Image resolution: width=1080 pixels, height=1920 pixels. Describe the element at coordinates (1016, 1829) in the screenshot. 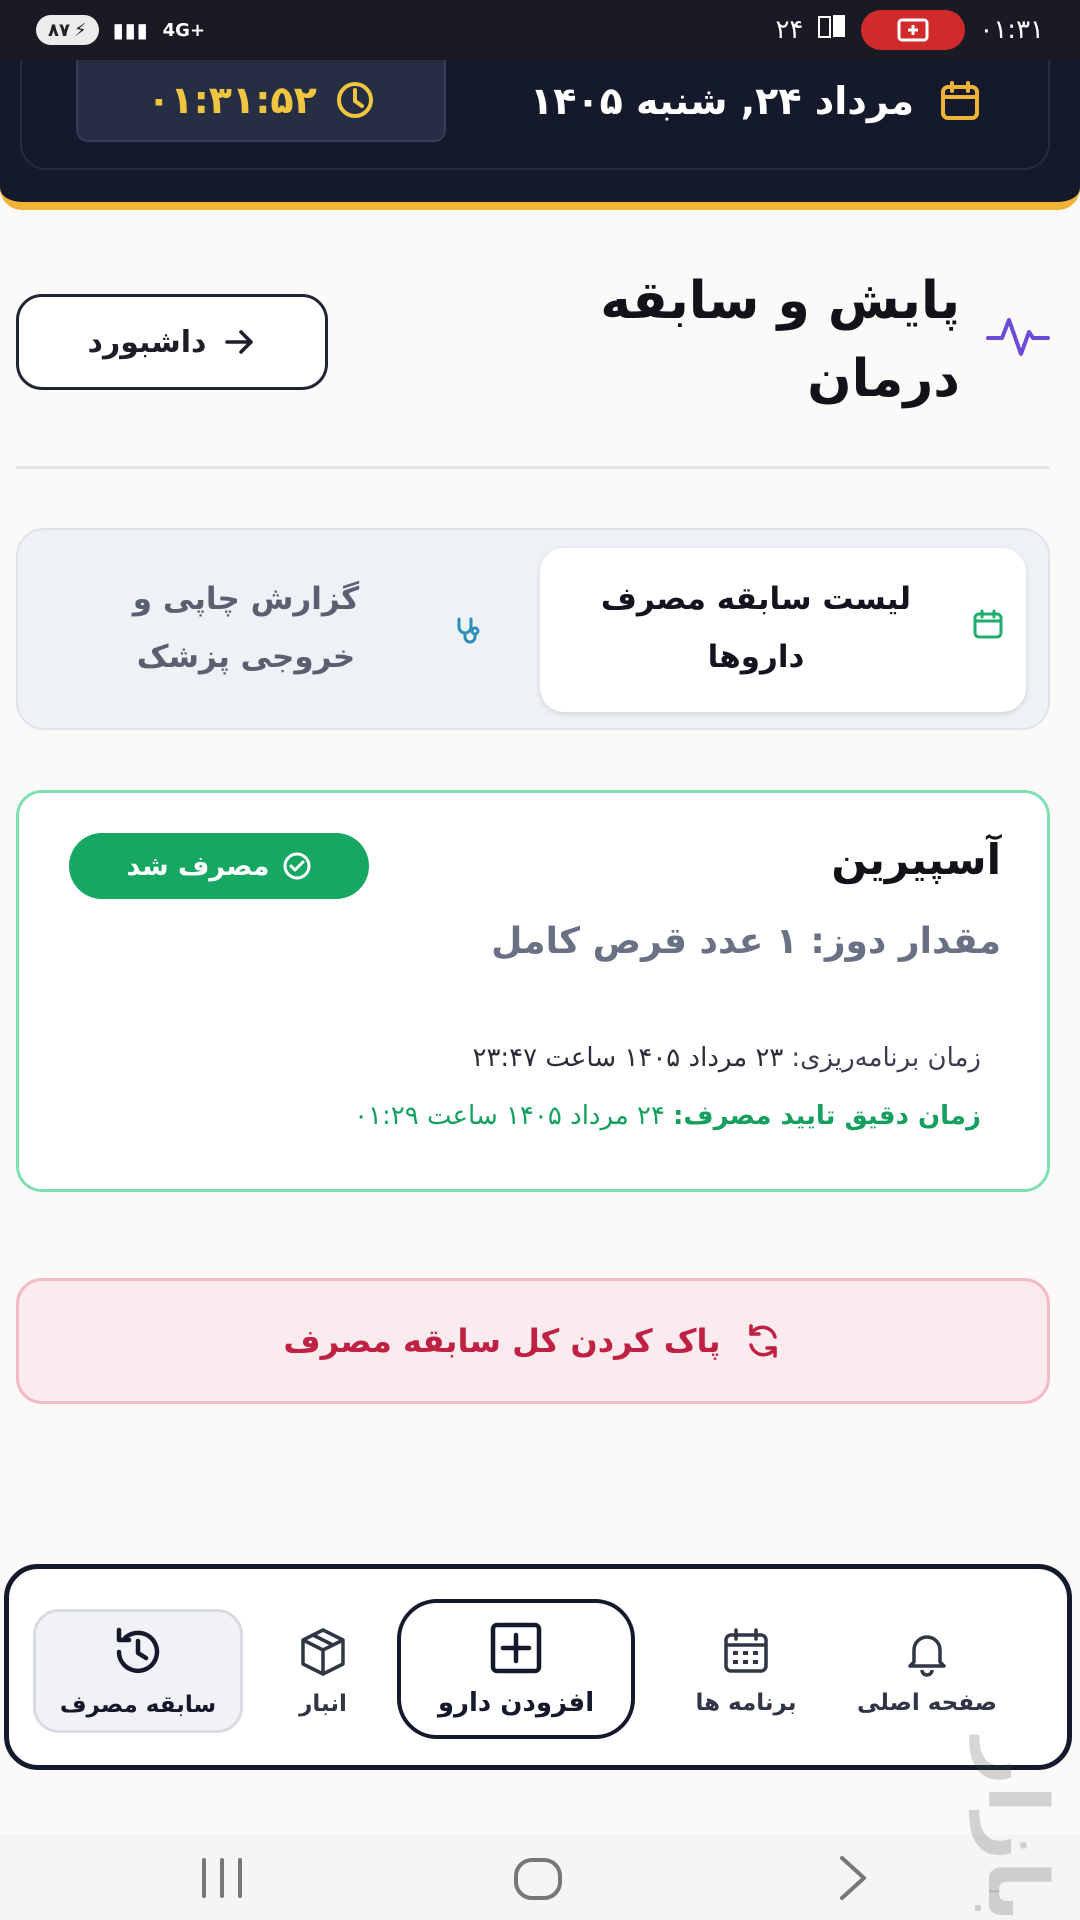

I see `store-watermark-logo: بازار` at that location.